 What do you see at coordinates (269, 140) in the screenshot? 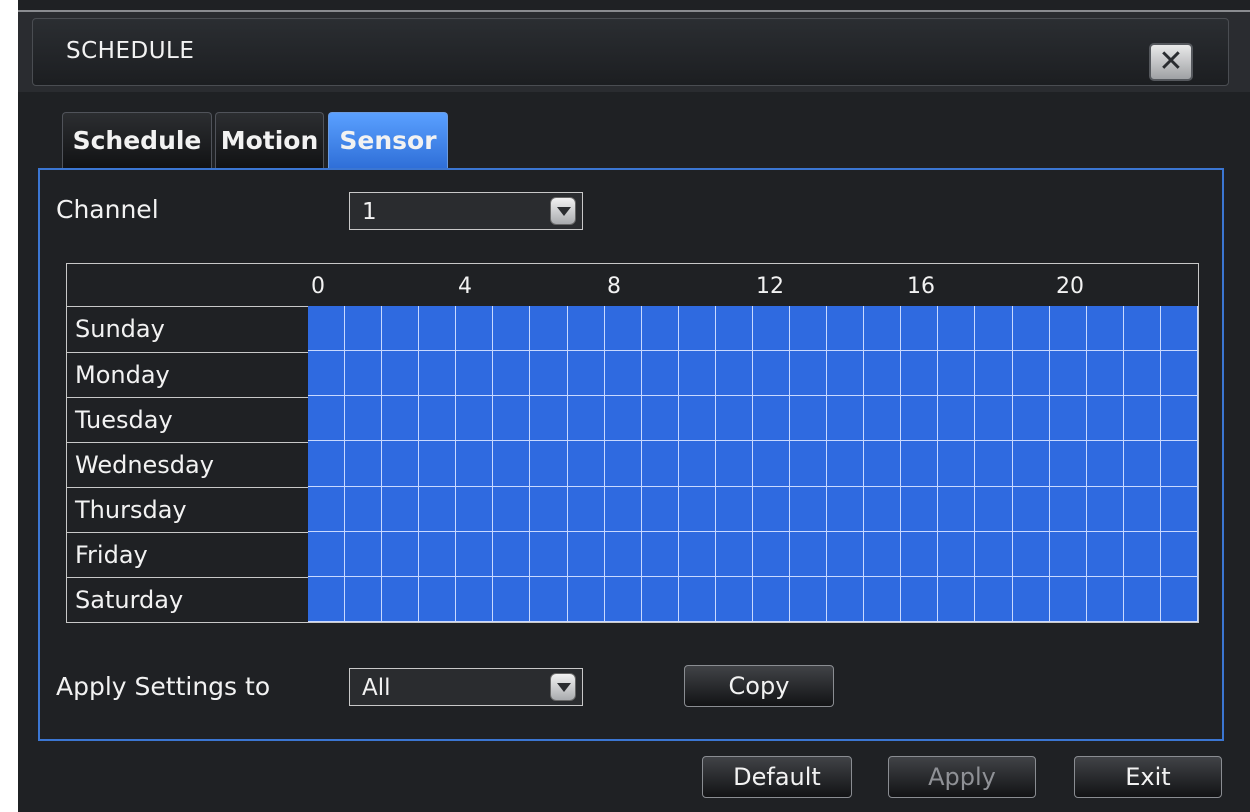
I see `tab-motion: Motion` at bounding box center [269, 140].